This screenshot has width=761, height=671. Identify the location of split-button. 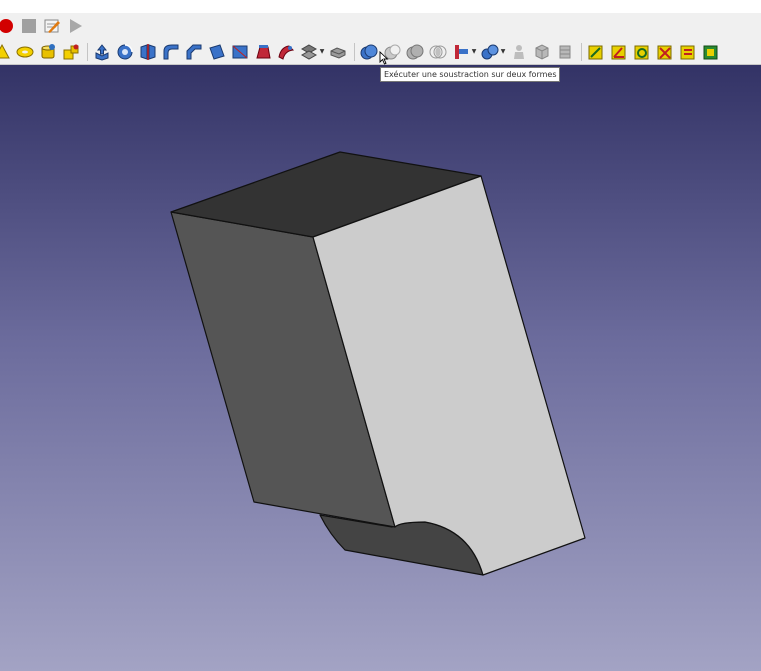
(490, 52).